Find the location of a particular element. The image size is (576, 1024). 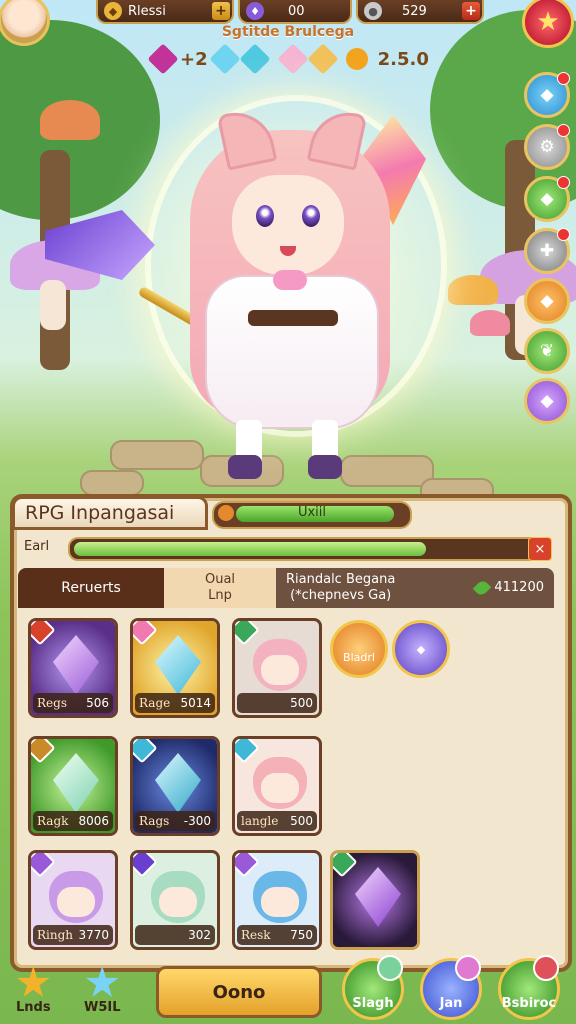

card-value: 750 is located at coordinates (301, 935).